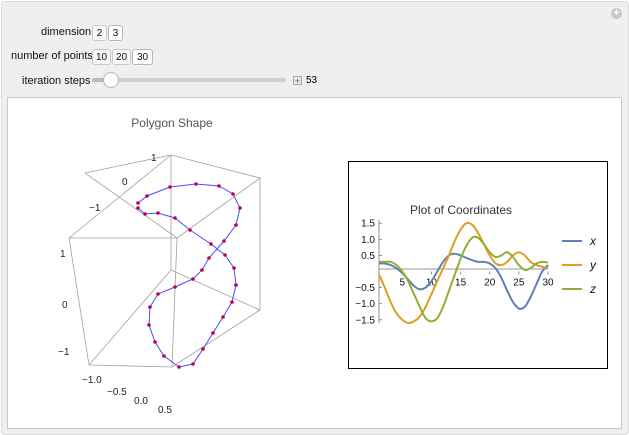 This screenshot has width=629, height=435. What do you see at coordinates (593, 265) in the screenshot?
I see `legend-label-y: y` at bounding box center [593, 265].